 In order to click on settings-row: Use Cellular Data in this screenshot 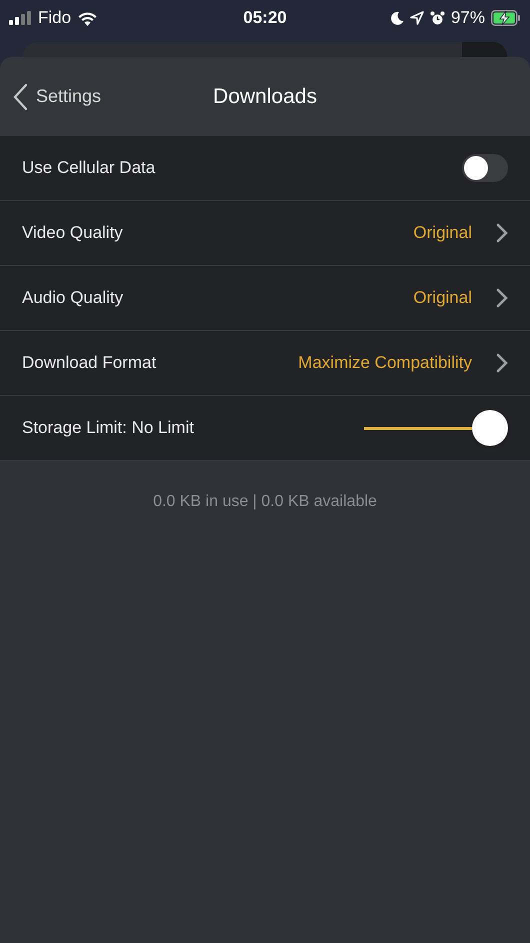, I will do `click(265, 168)`.